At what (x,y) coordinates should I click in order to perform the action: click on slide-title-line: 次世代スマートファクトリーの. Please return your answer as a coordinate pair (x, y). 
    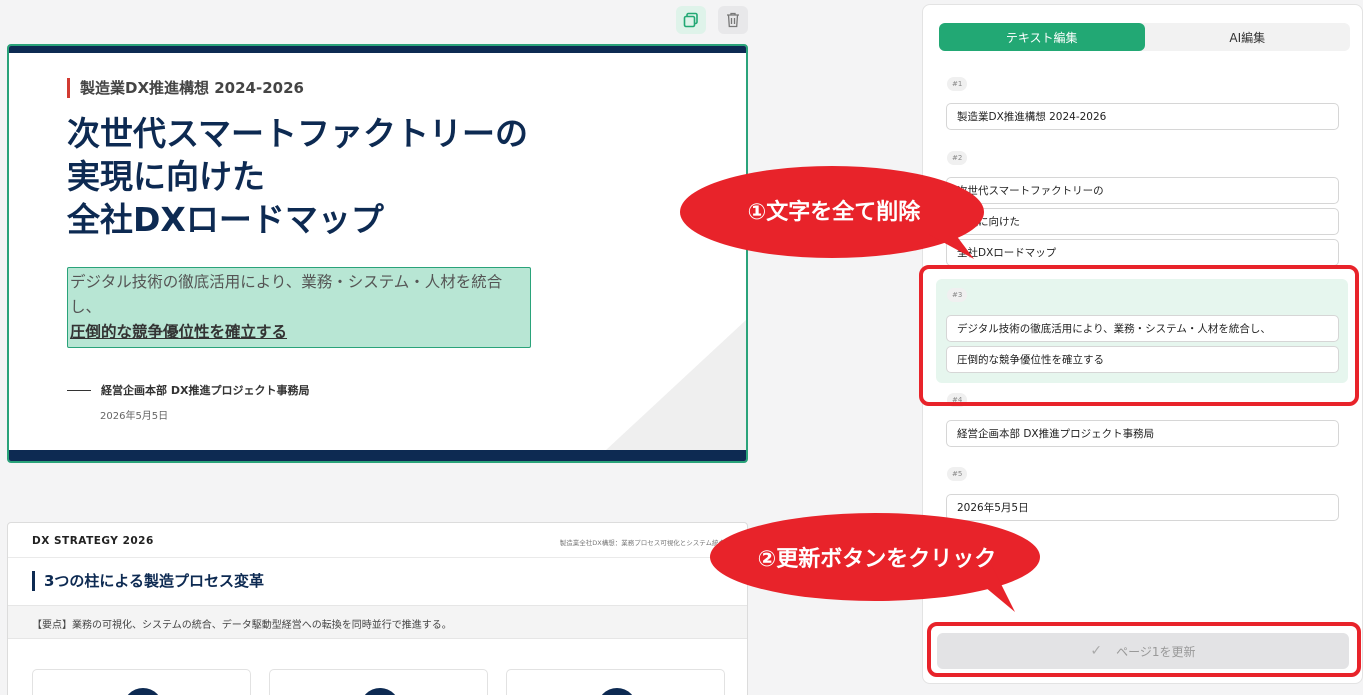
    Looking at the image, I should click on (298, 133).